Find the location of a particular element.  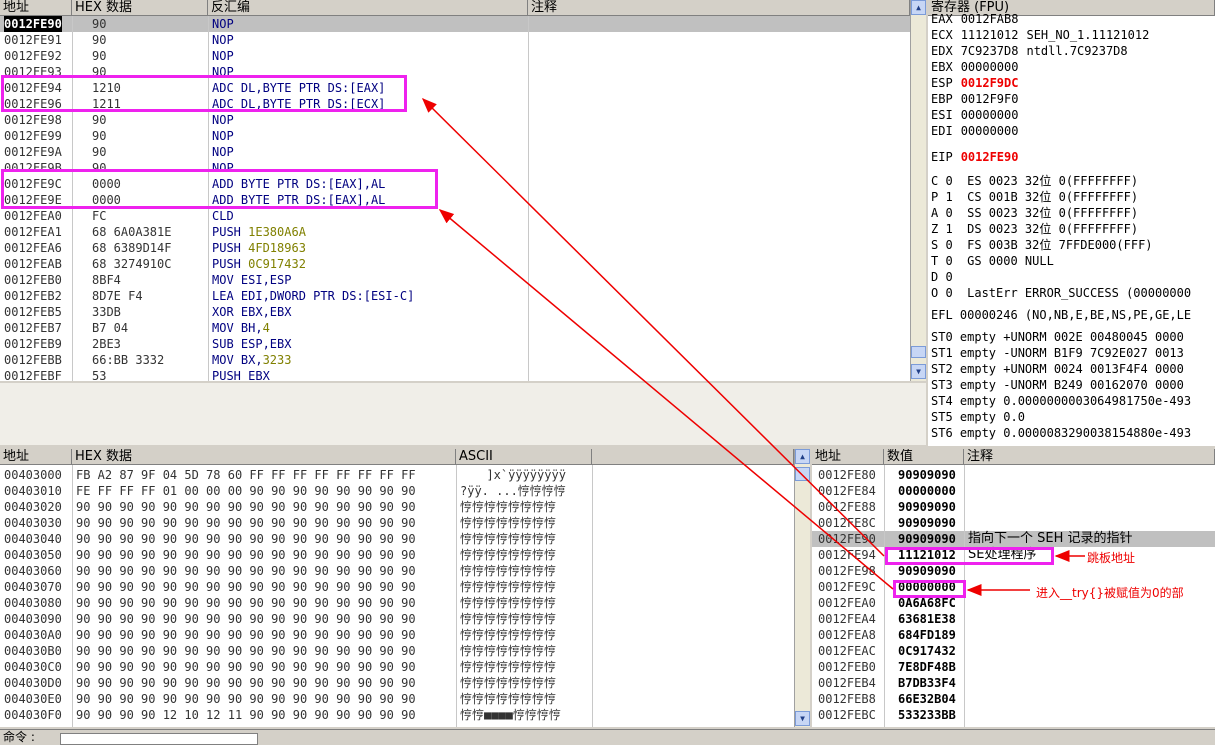

stack-row: 0012FE8C 90909090 is located at coordinates (1013, 523).